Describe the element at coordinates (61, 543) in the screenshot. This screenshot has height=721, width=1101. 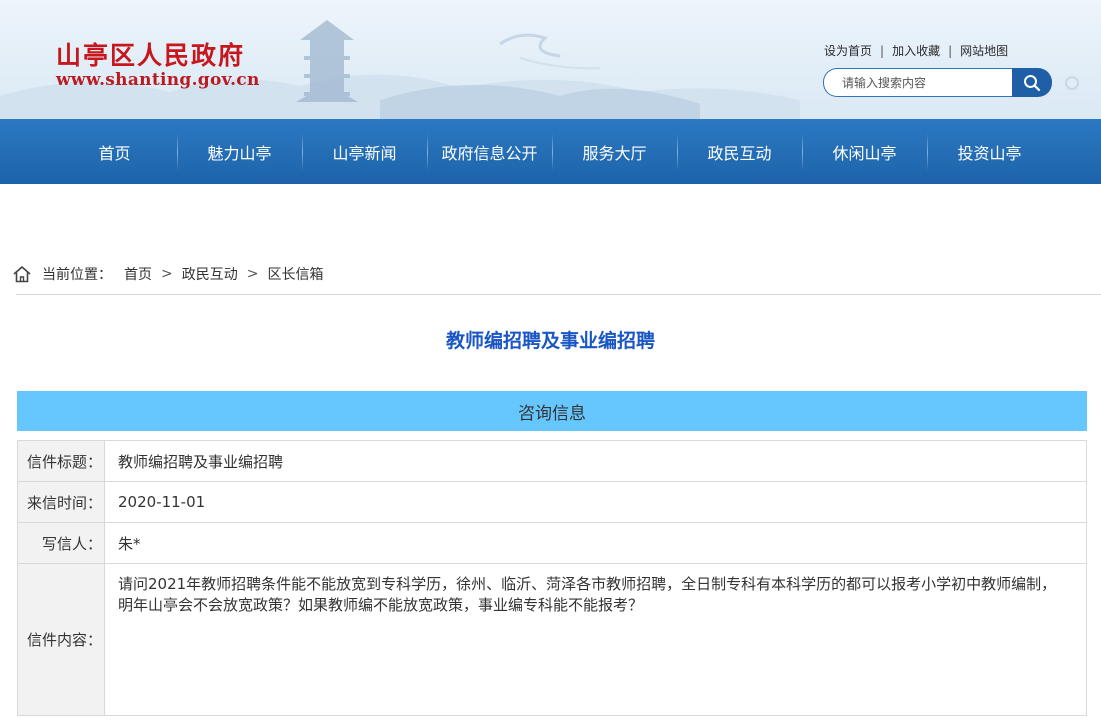
I see `field-label: 写信人：` at that location.